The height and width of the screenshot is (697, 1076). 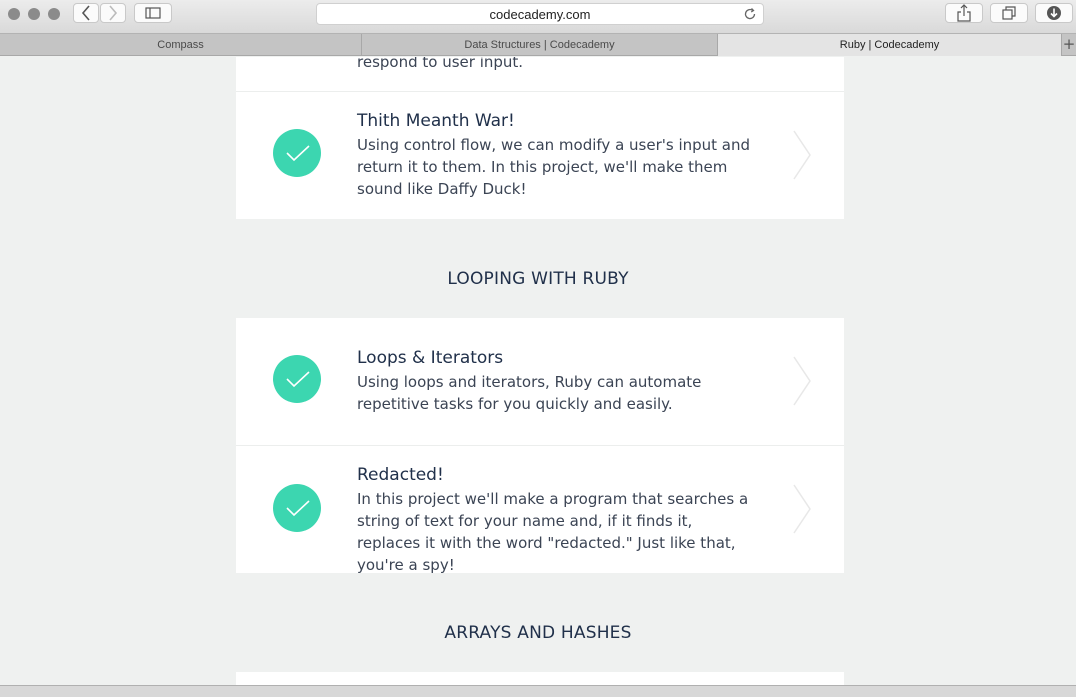 What do you see at coordinates (540, 678) in the screenshot?
I see `lesson-card` at bounding box center [540, 678].